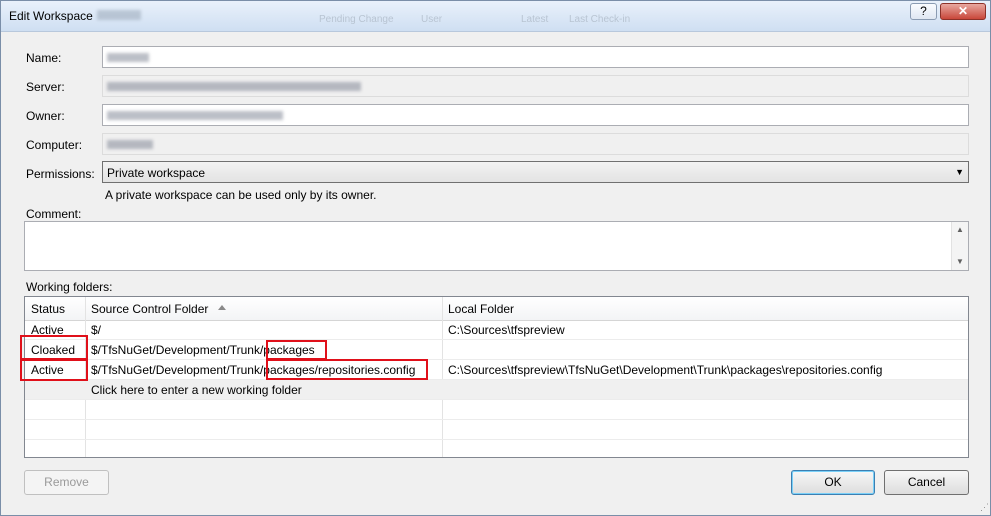  What do you see at coordinates (44, 58) in the screenshot?
I see `name-label: Name:` at bounding box center [44, 58].